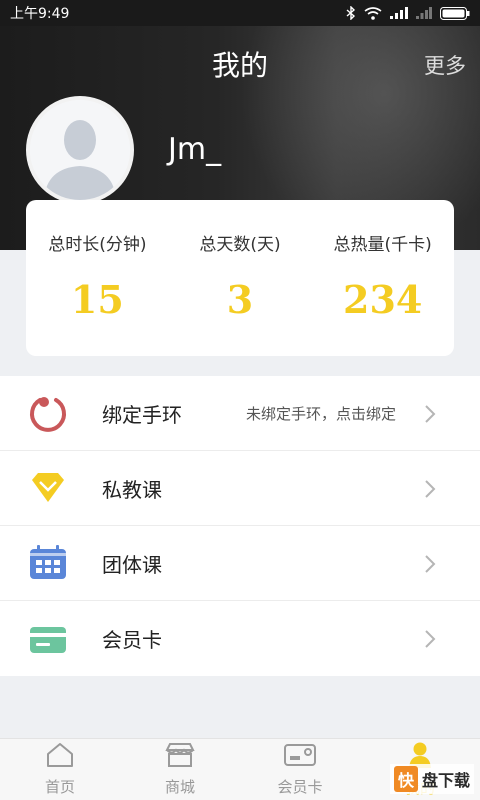  What do you see at coordinates (320, 413) in the screenshot?
I see `menu-item-hint: 未绑定手环，点击绑定` at bounding box center [320, 413].